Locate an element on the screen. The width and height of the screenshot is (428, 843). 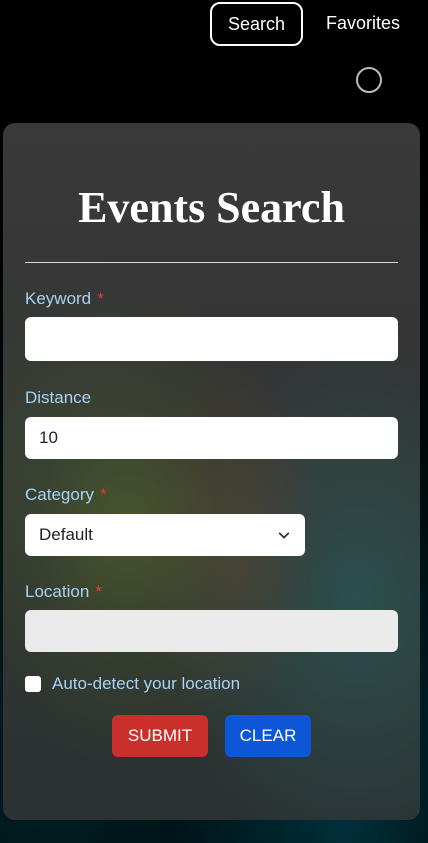
category-label-text: Category is located at coordinates (59, 494).